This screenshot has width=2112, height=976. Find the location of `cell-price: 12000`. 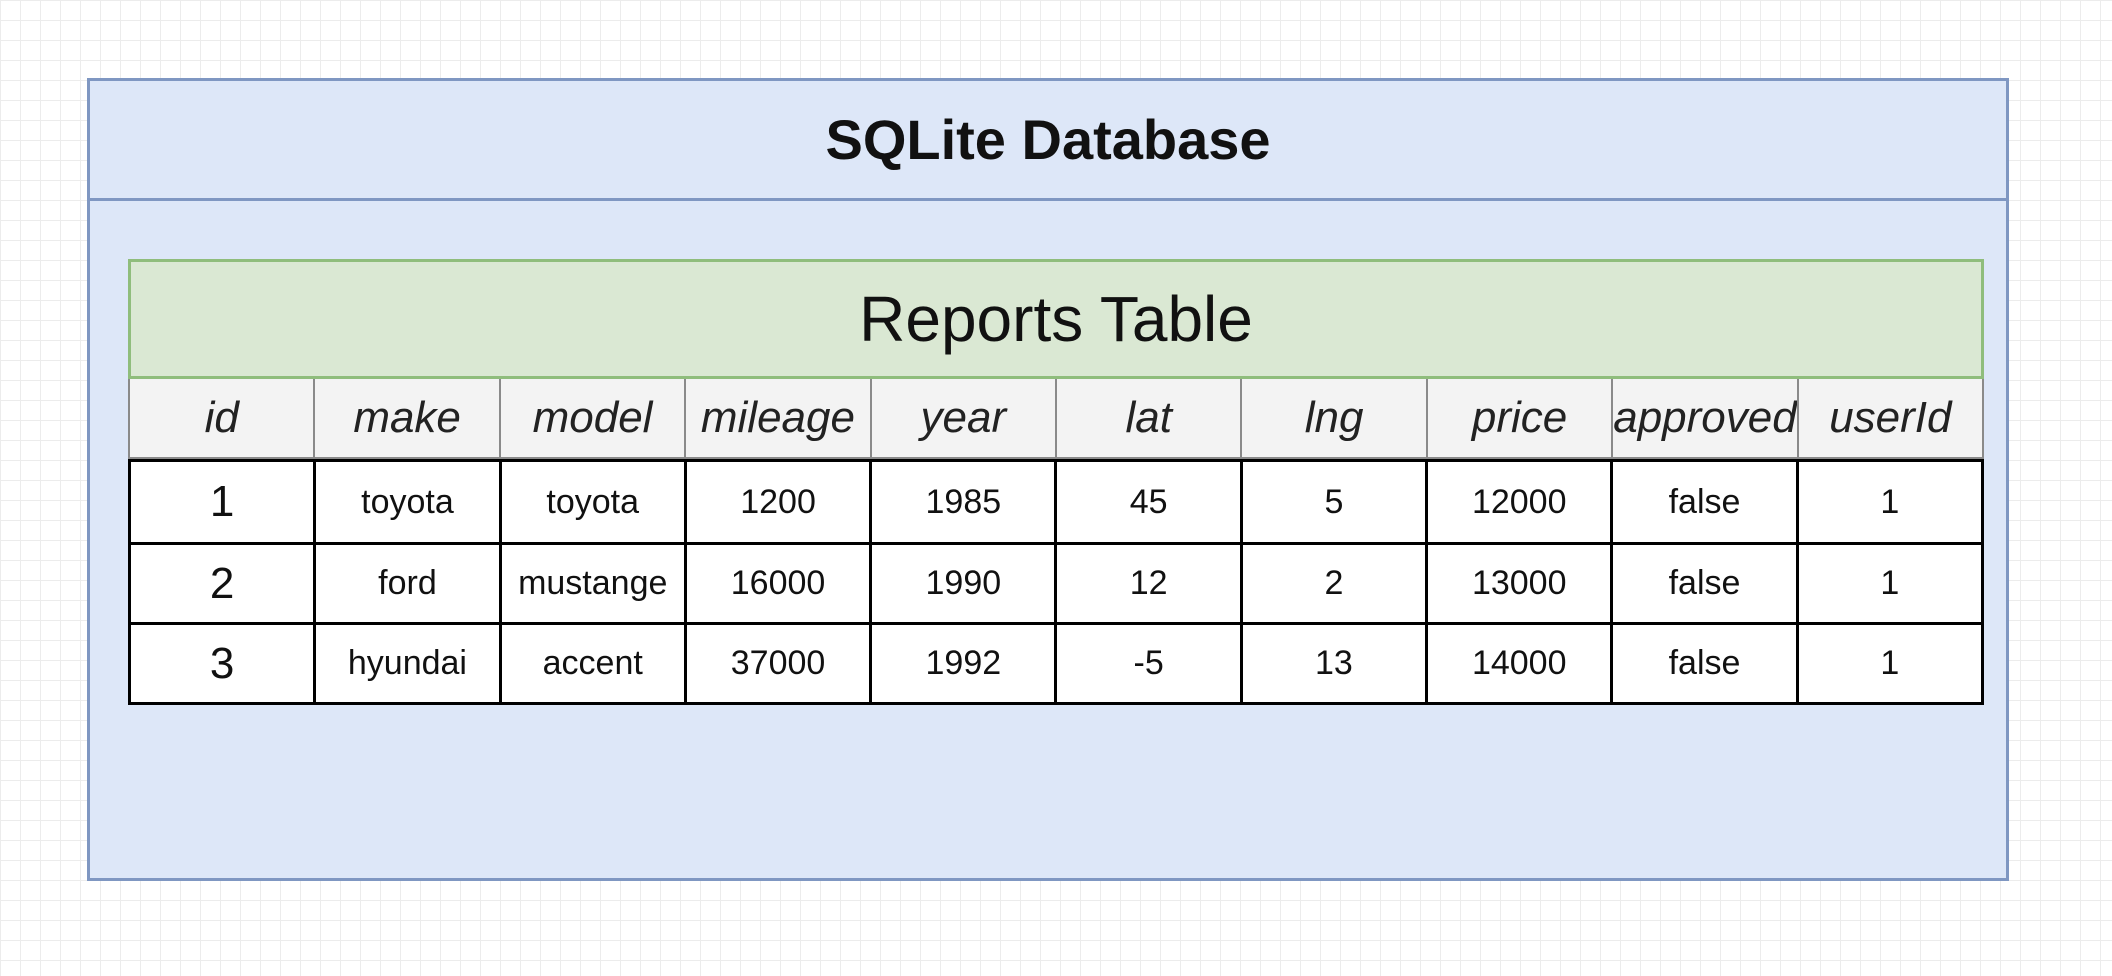

cell-price: 12000 is located at coordinates (1517, 502).